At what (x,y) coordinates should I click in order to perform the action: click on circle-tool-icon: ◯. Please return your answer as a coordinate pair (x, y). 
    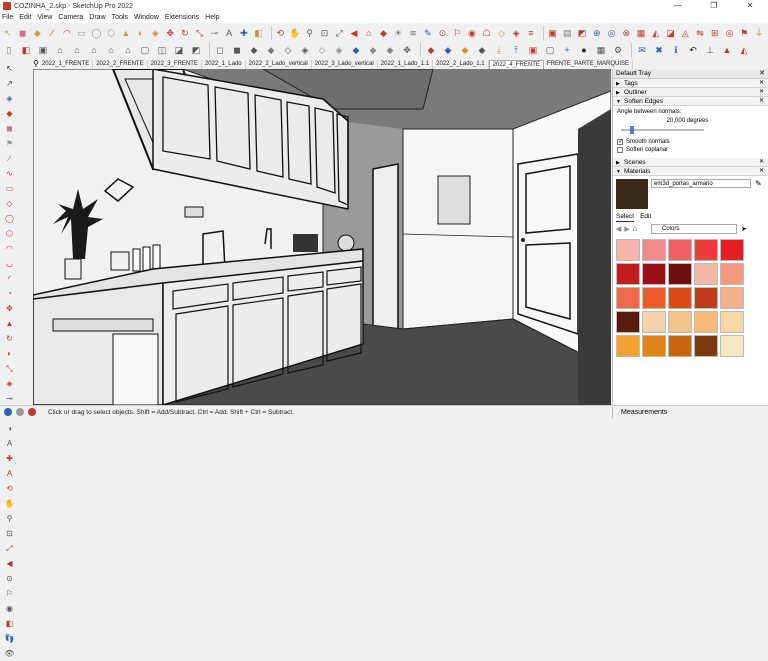
    Looking at the image, I should click on (9, 219).